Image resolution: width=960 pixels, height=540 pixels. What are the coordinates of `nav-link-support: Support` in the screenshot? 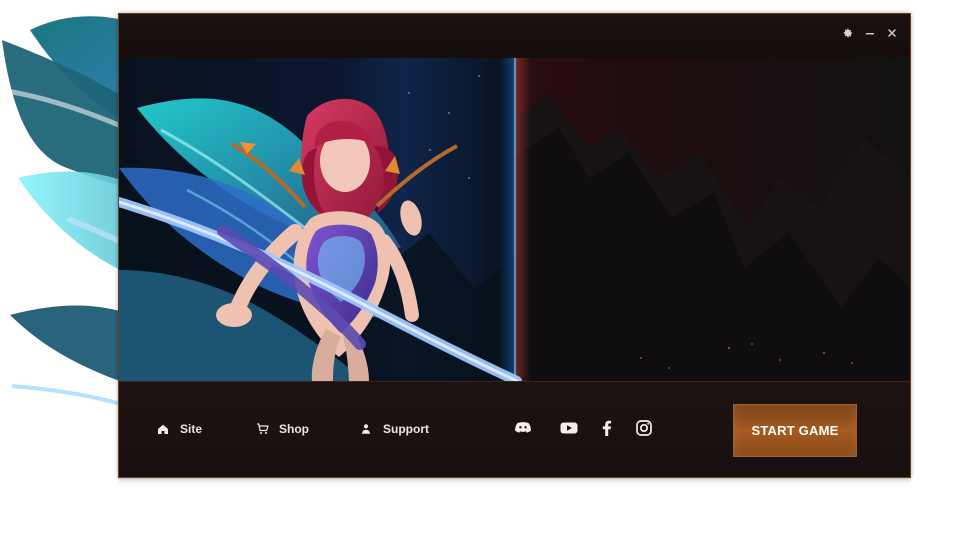 It's located at (394, 429).